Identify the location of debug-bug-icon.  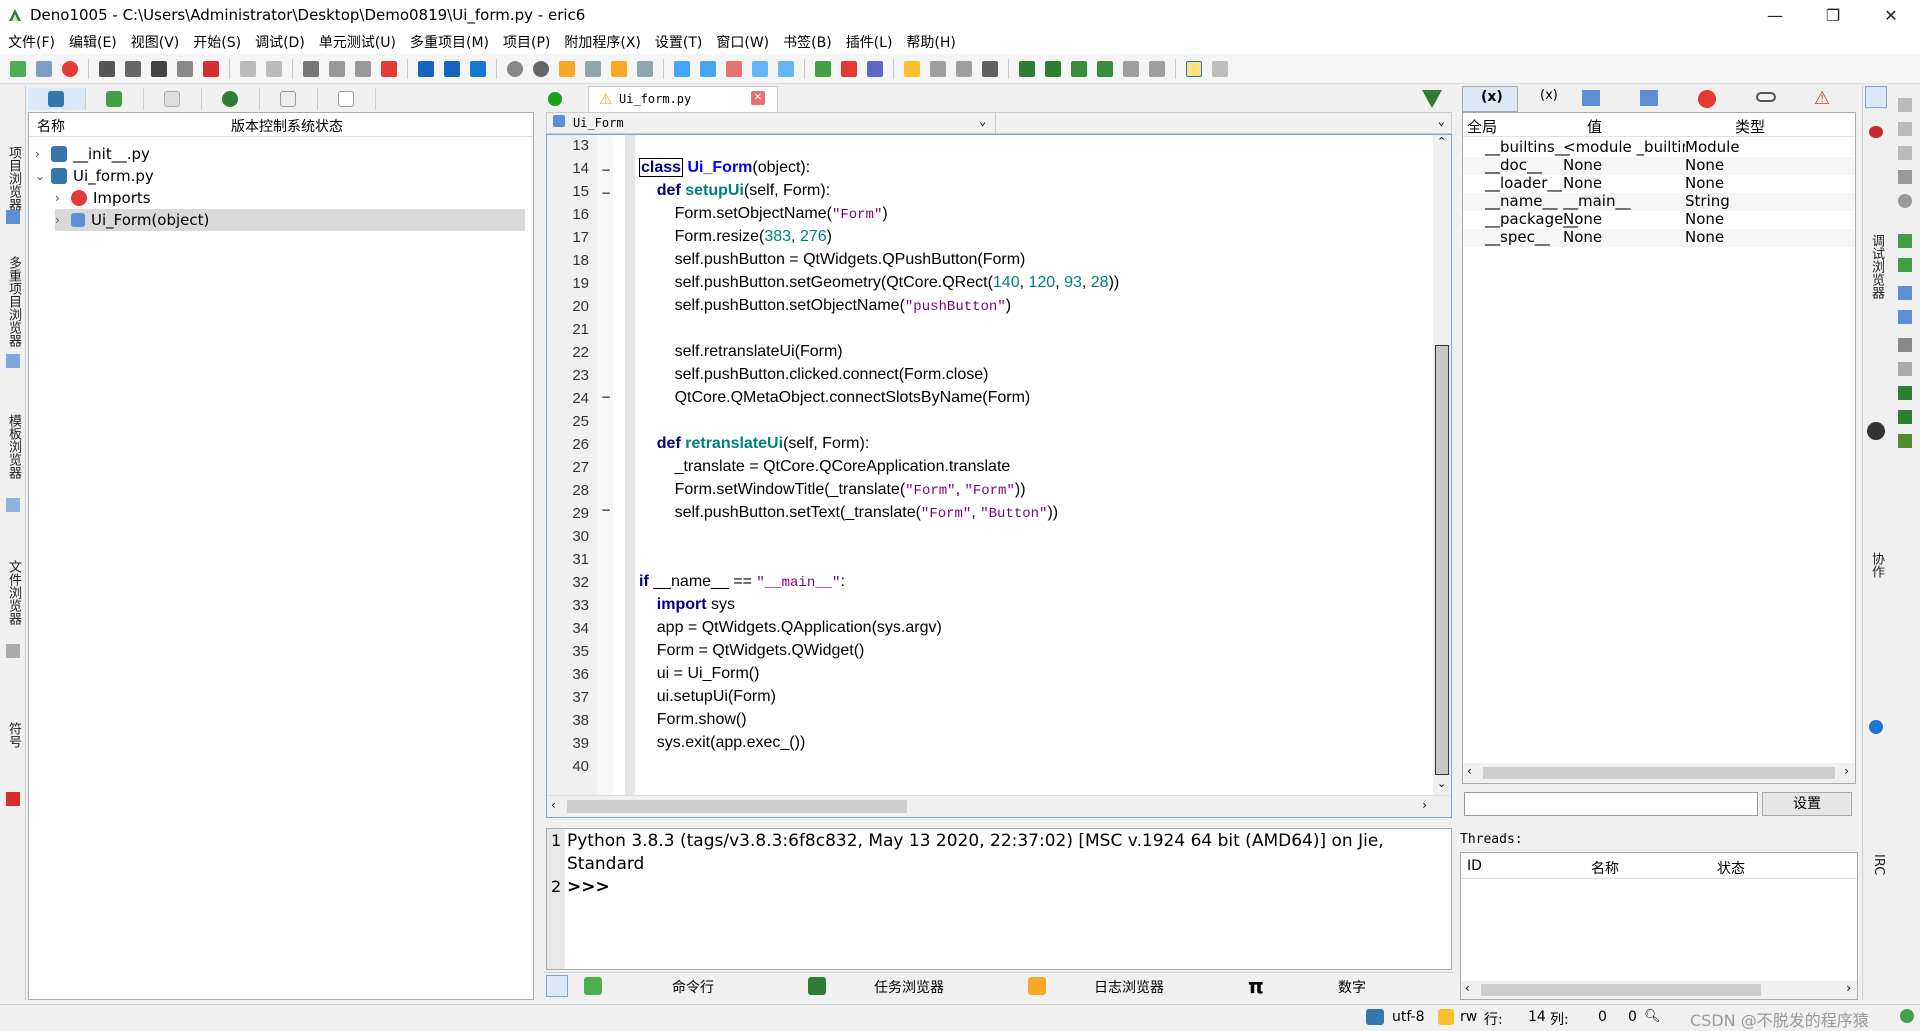
(1876, 132).